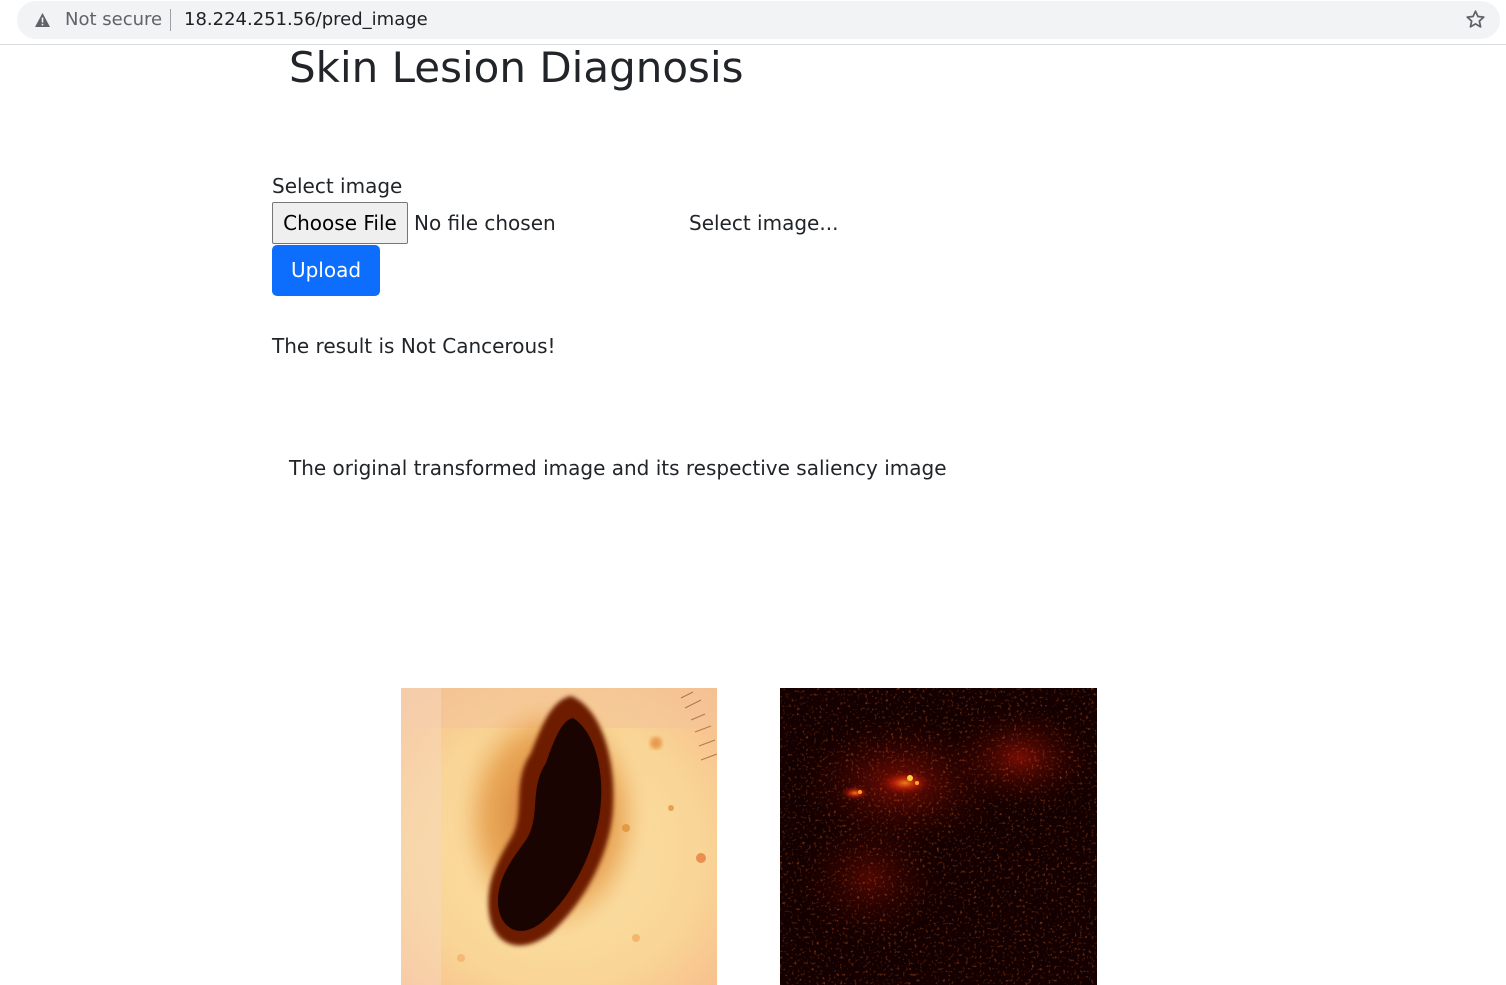 This screenshot has width=1506, height=985. I want to click on address-separator, so click(170, 20).